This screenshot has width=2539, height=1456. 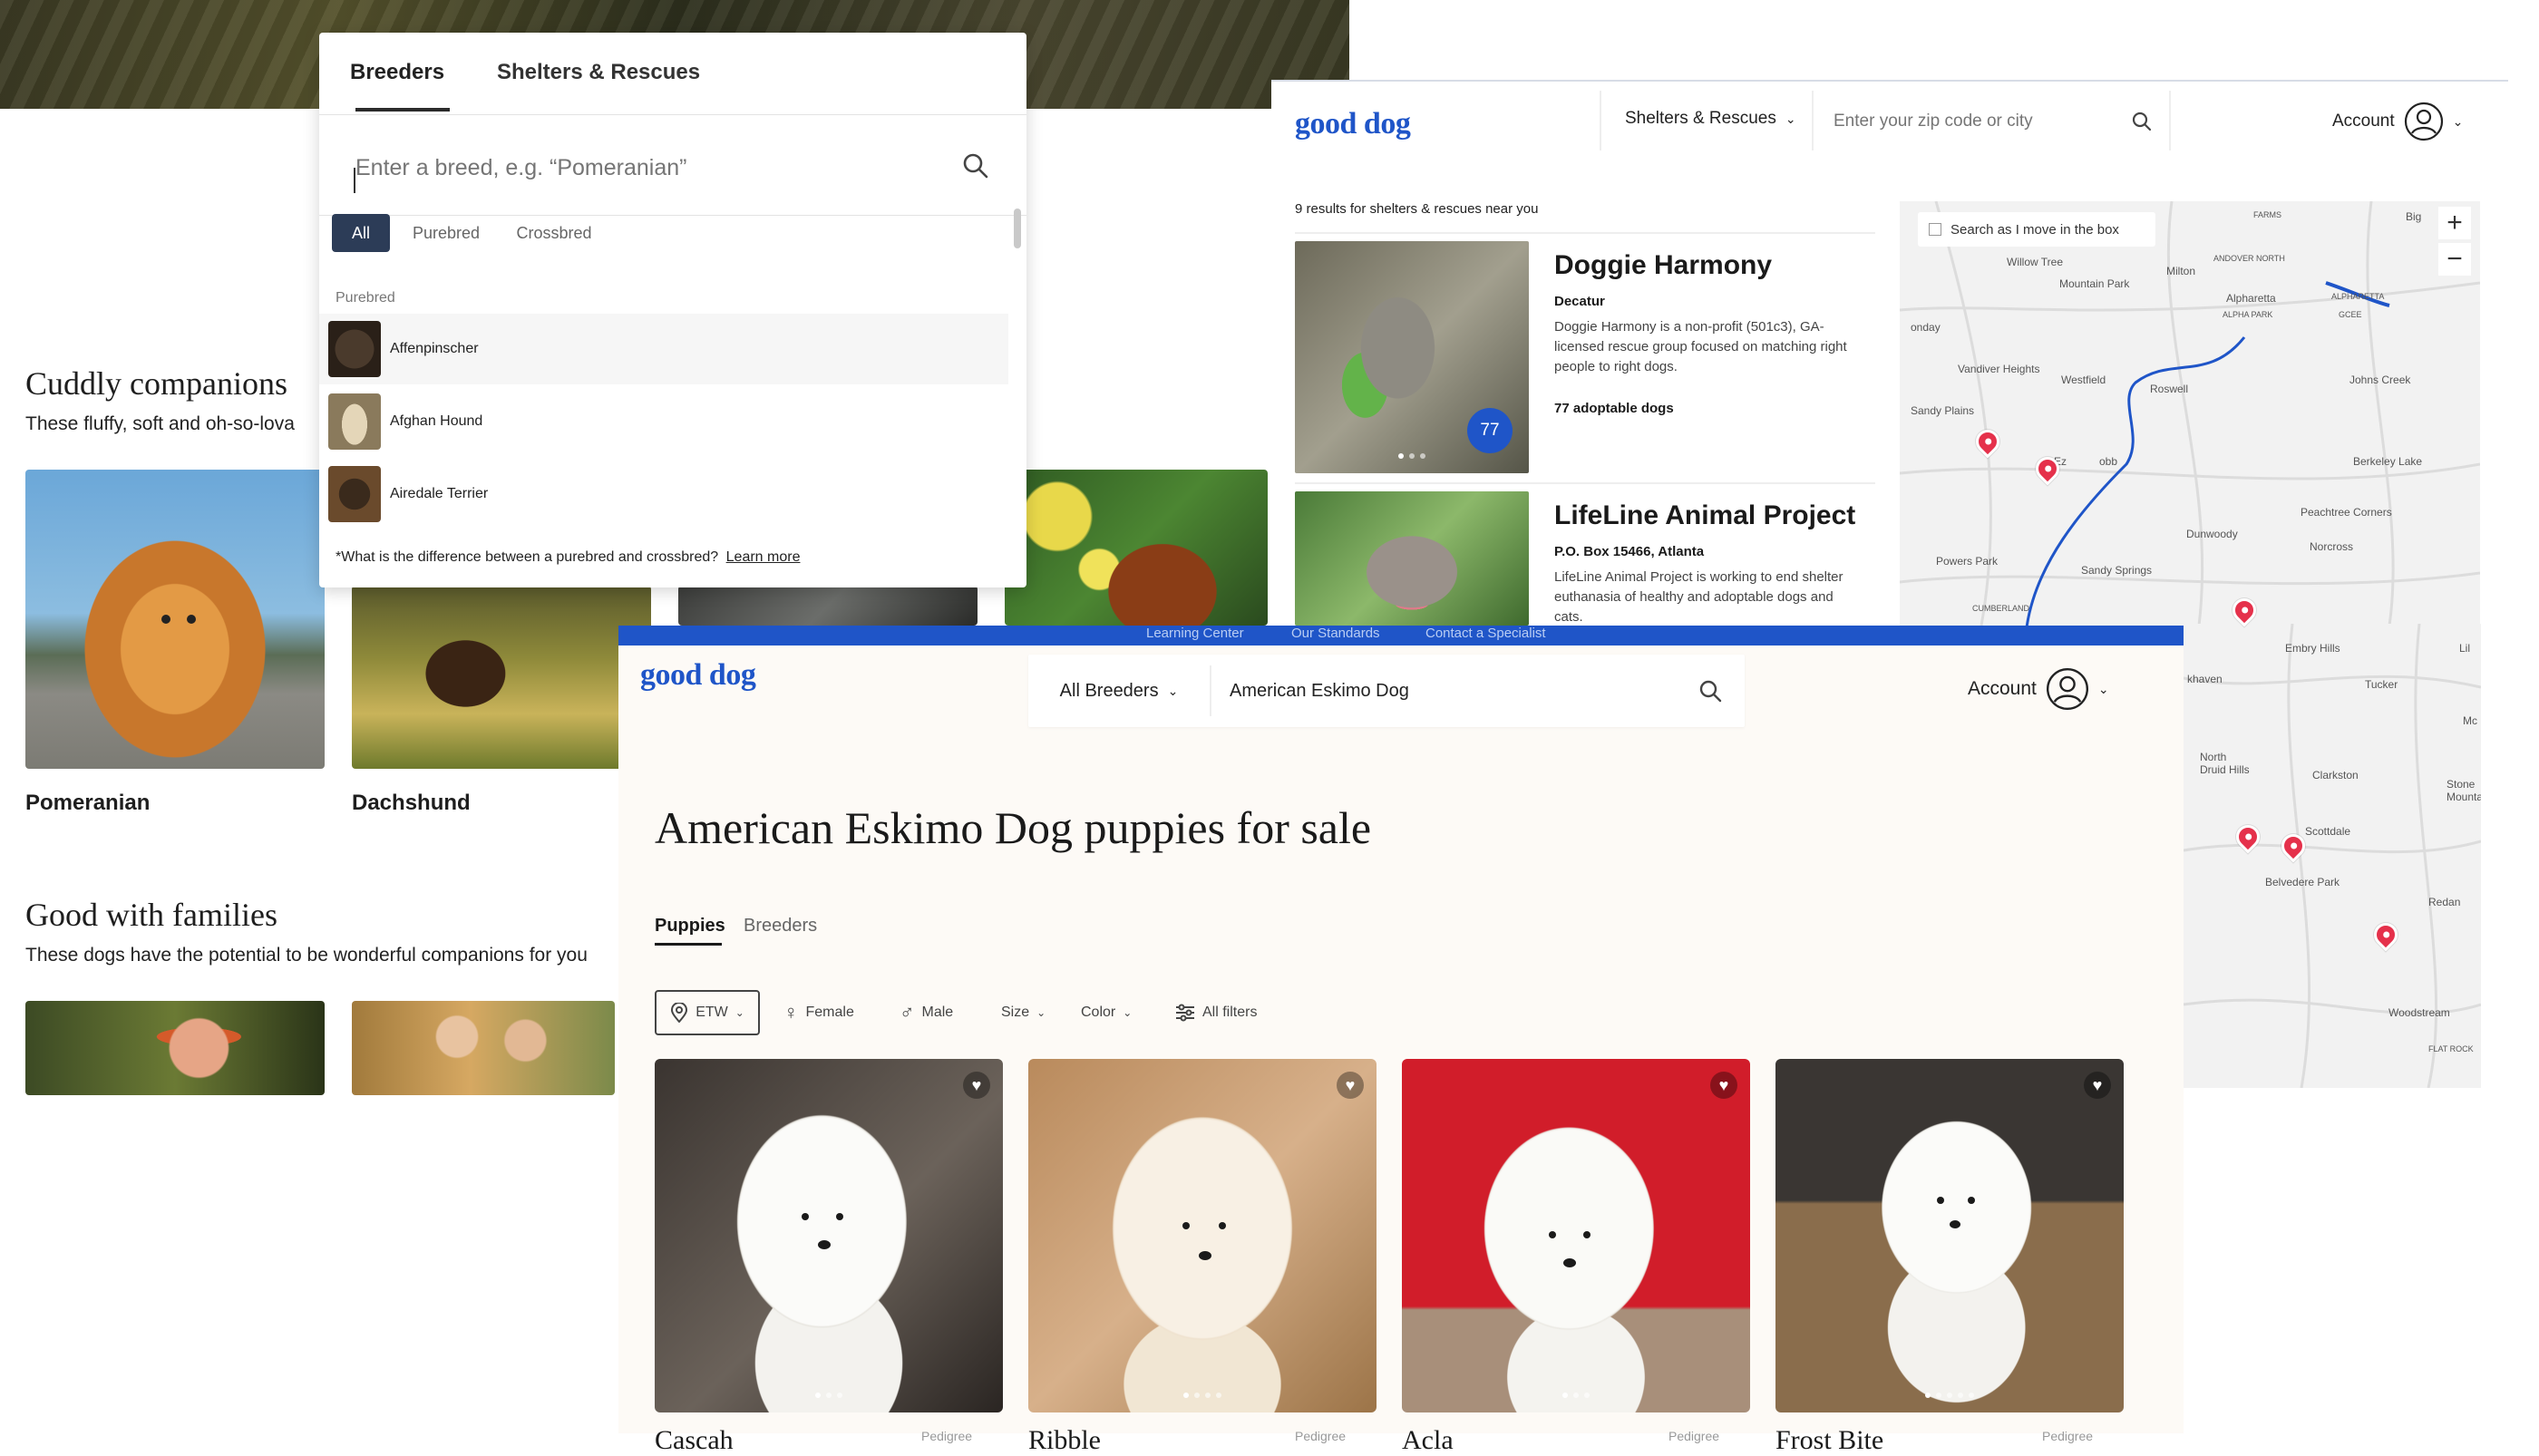 I want to click on puppy-name: Acla, so click(x=1428, y=1440).